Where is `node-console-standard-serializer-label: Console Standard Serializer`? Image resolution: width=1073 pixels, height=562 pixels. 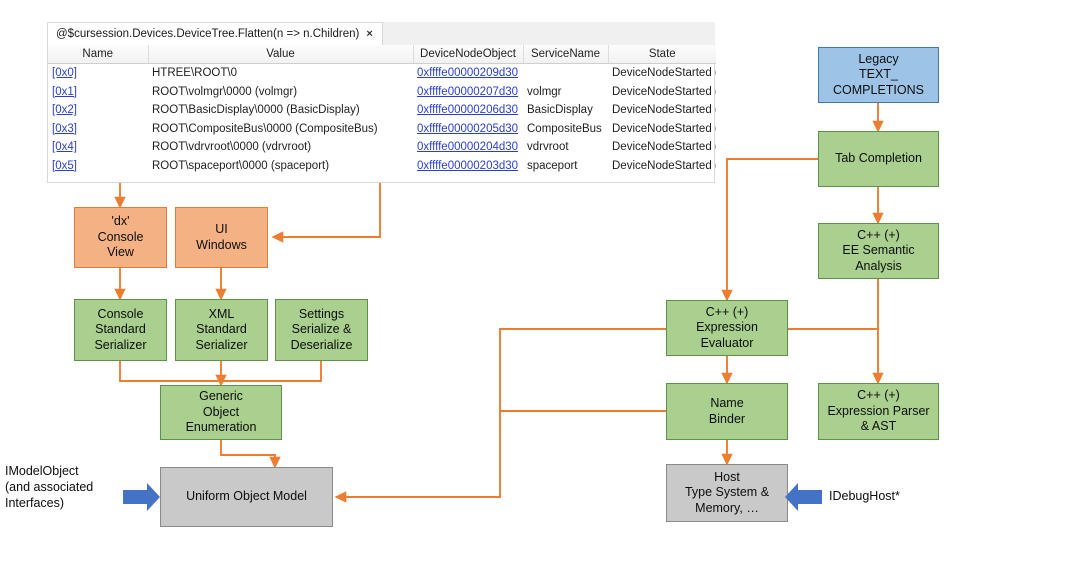
node-console-standard-serializer-label: Console Standard Serializer is located at coordinates (120, 329).